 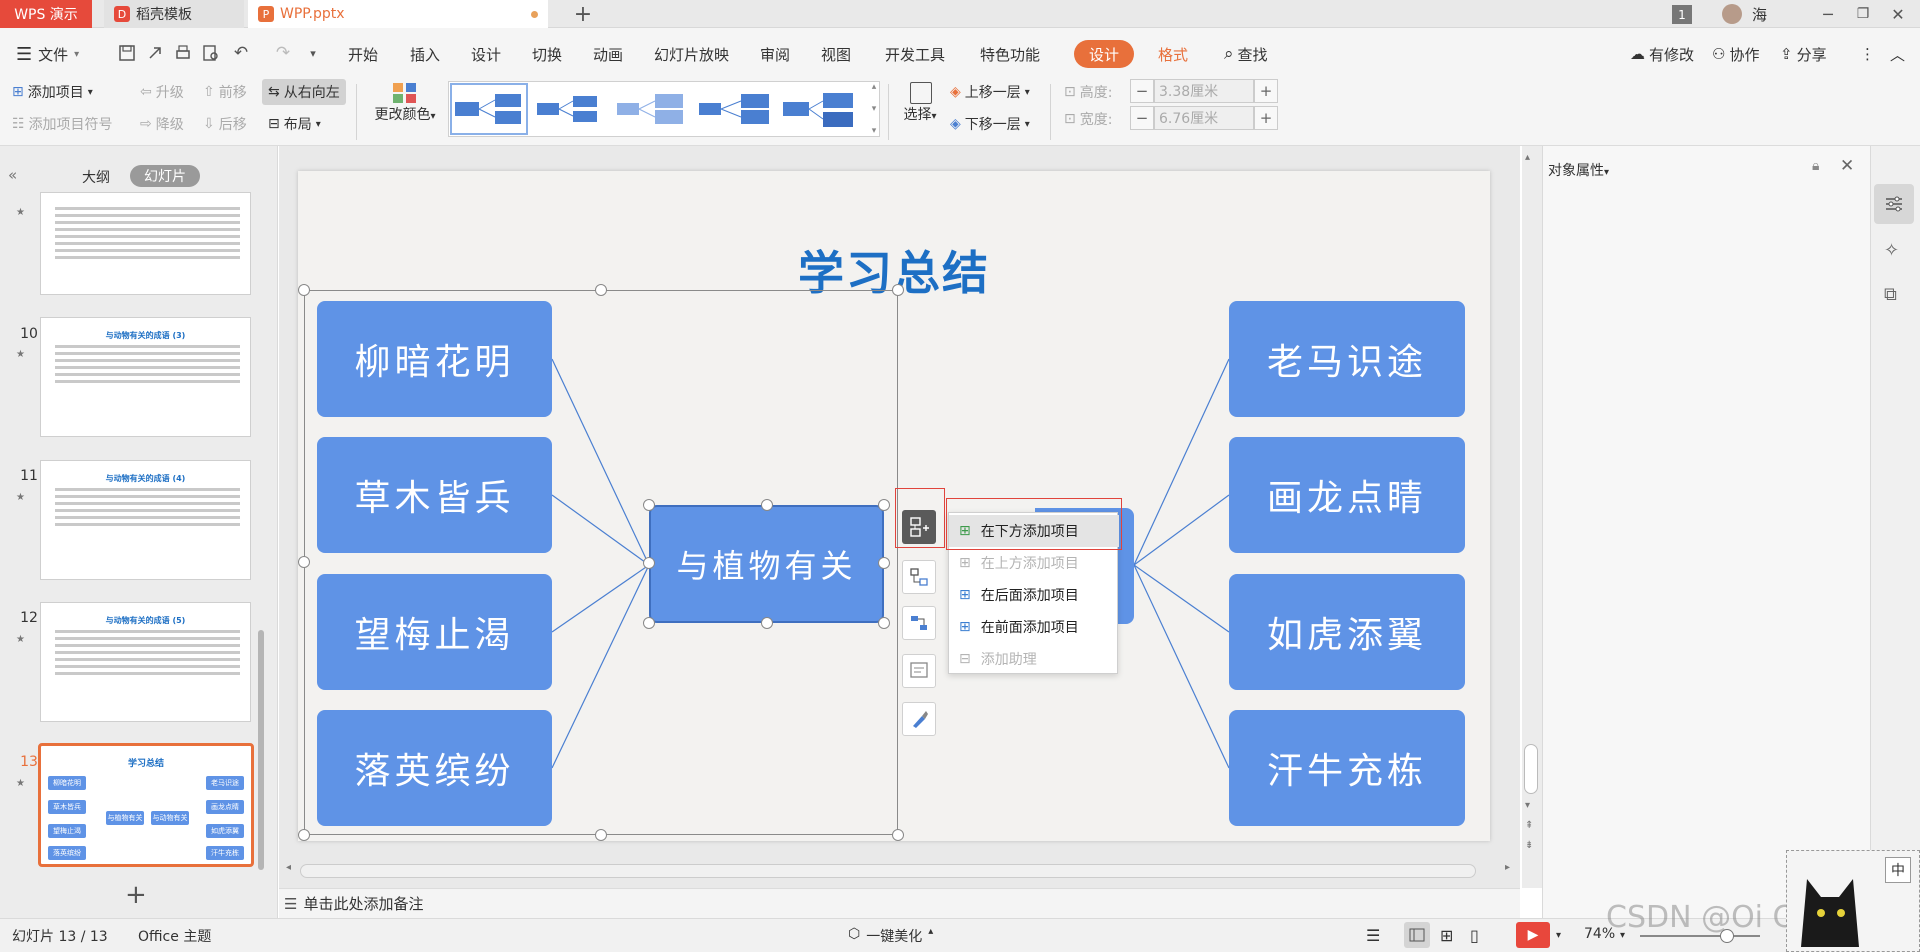 What do you see at coordinates (1173, 54) in the screenshot?
I see `tab-format: 格式` at bounding box center [1173, 54].